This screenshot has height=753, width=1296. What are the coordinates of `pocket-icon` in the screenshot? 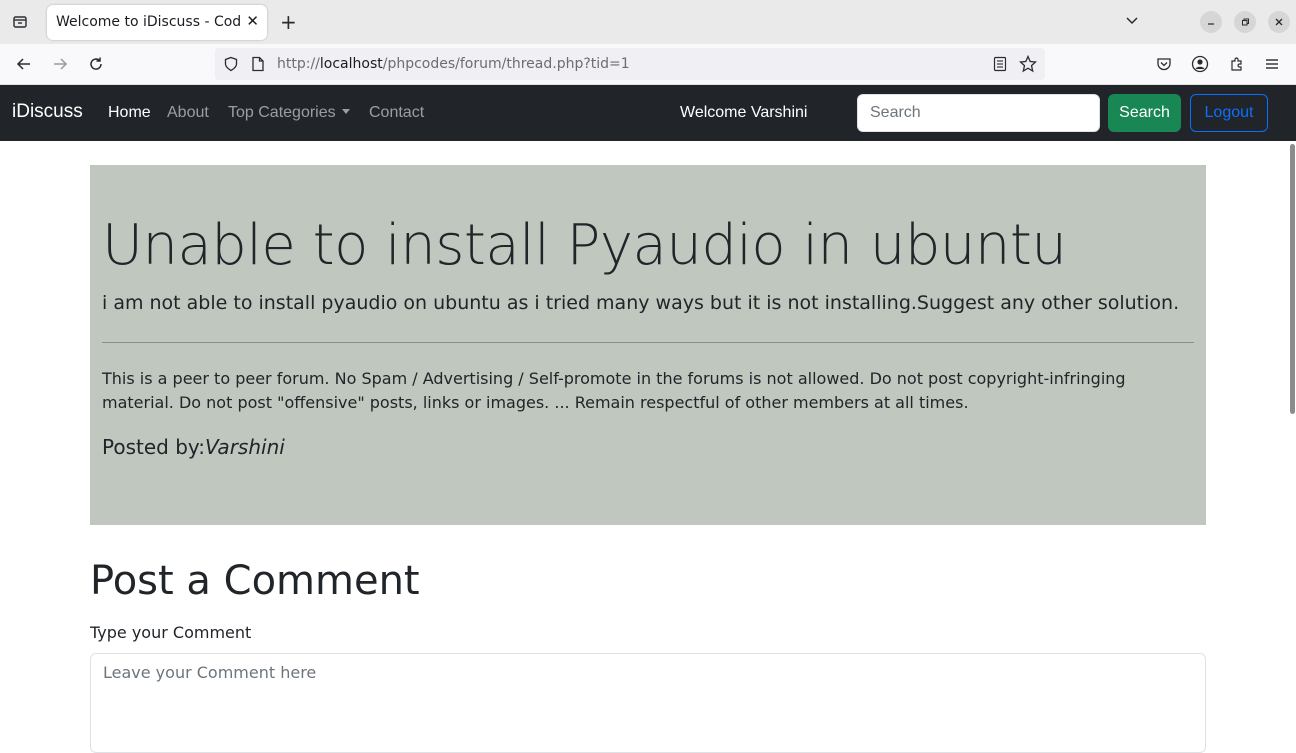 It's located at (1164, 64).